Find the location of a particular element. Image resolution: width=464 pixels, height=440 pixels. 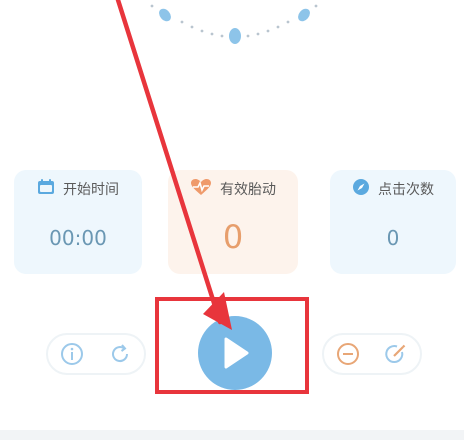

start-time-card: 开始时间 00:00 is located at coordinates (78, 222).